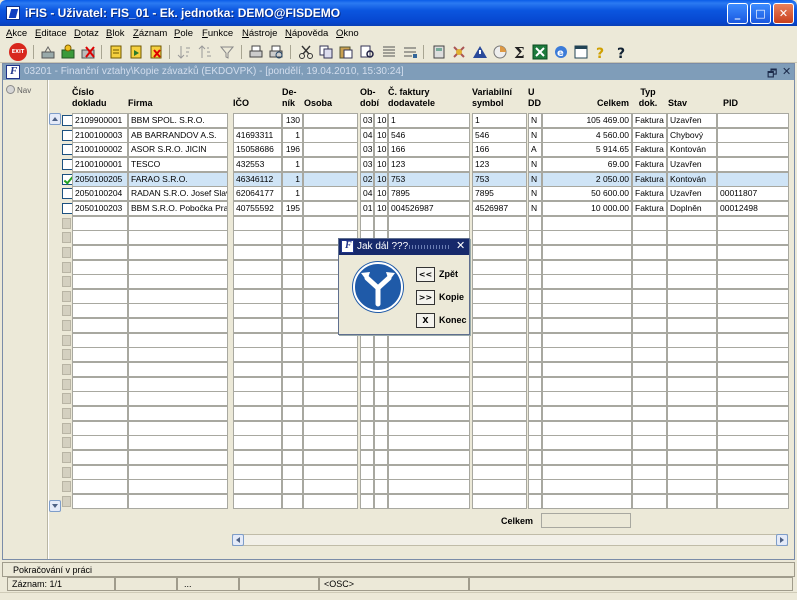 The height and width of the screenshot is (600, 797). Describe the element at coordinates (367, 150) in the screenshot. I see `cell-ob1: 03` at that location.